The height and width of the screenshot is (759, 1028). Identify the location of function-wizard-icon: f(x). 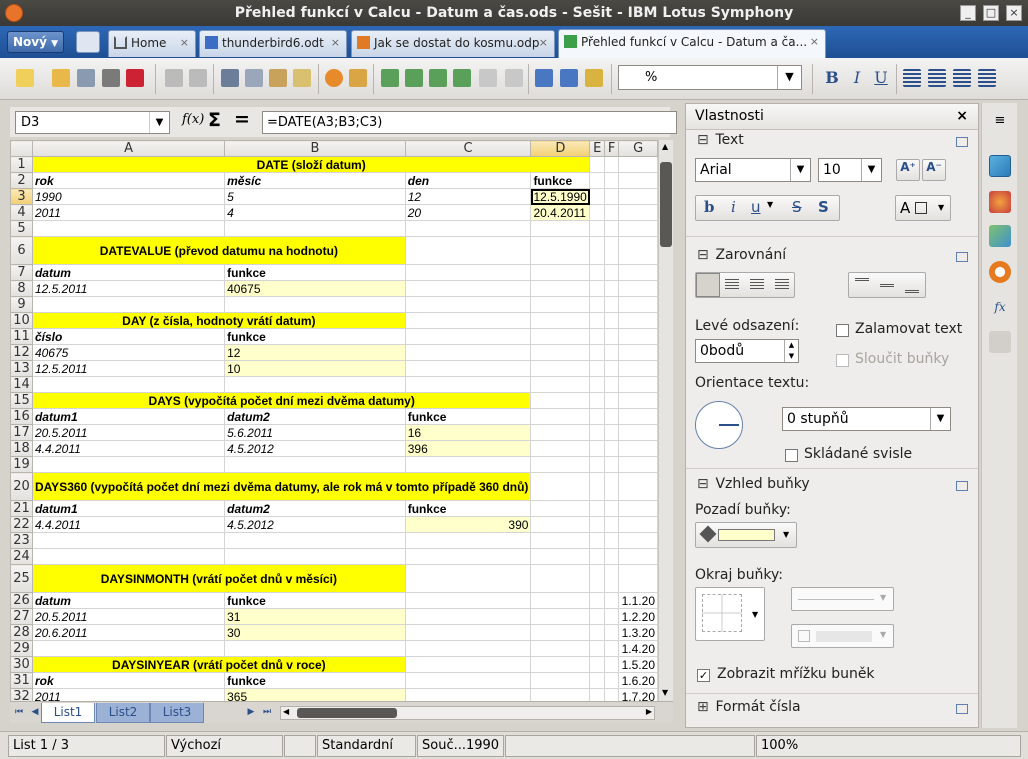
(193, 119).